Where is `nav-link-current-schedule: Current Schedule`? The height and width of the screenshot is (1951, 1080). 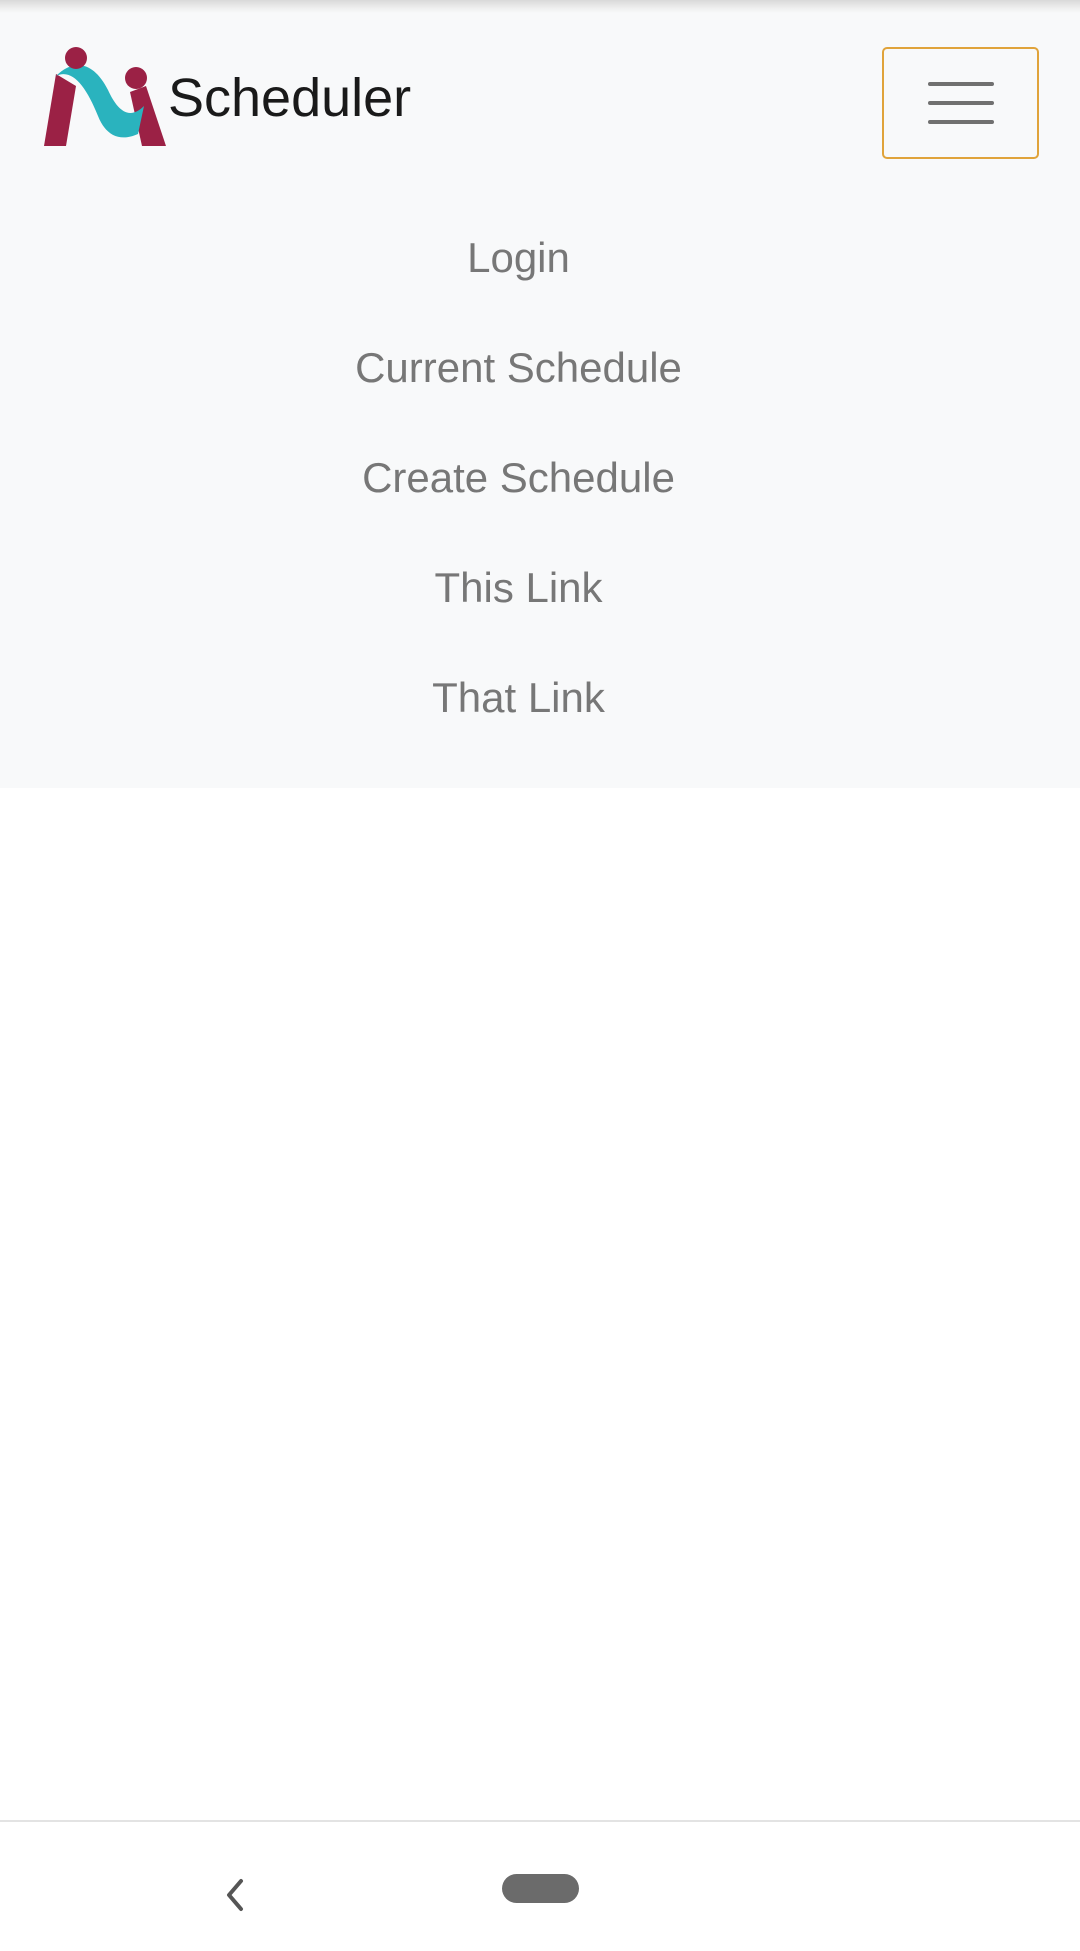 nav-link-current-schedule: Current Schedule is located at coordinates (518, 368).